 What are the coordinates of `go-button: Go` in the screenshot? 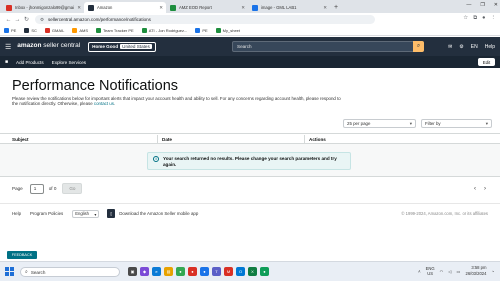 It's located at (72, 188).